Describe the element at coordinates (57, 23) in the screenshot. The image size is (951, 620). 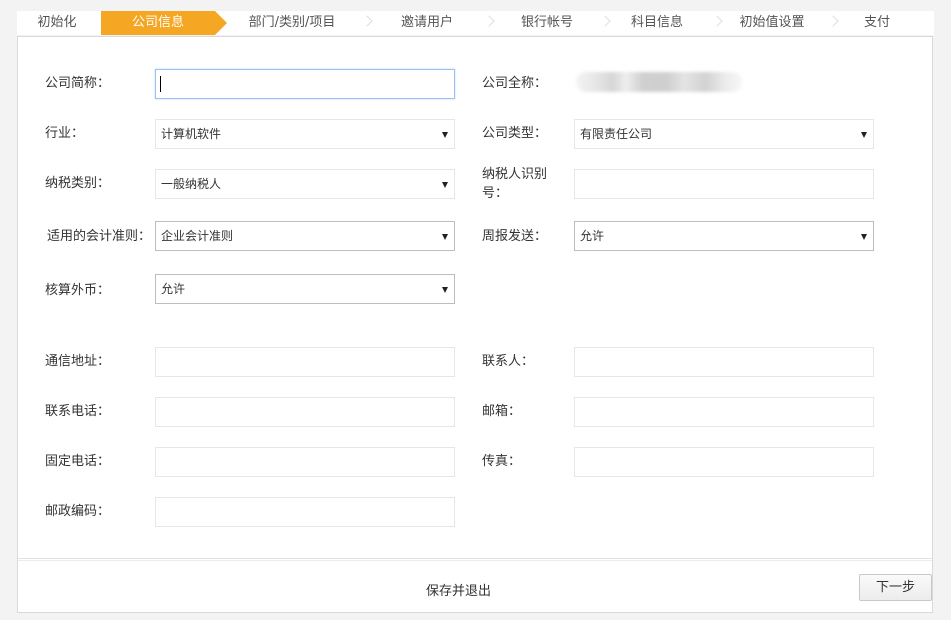
I see `step-init: 初始化` at that location.